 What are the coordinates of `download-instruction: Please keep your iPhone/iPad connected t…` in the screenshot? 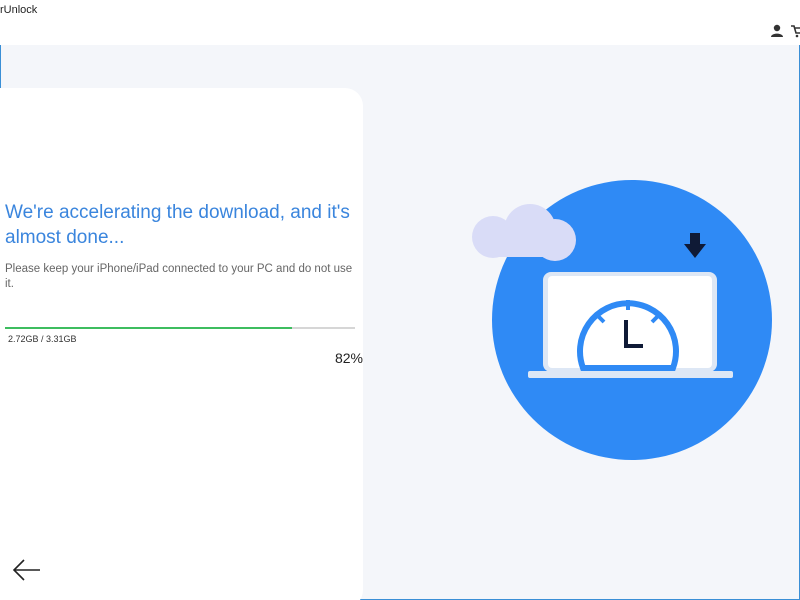 It's located at (179, 276).